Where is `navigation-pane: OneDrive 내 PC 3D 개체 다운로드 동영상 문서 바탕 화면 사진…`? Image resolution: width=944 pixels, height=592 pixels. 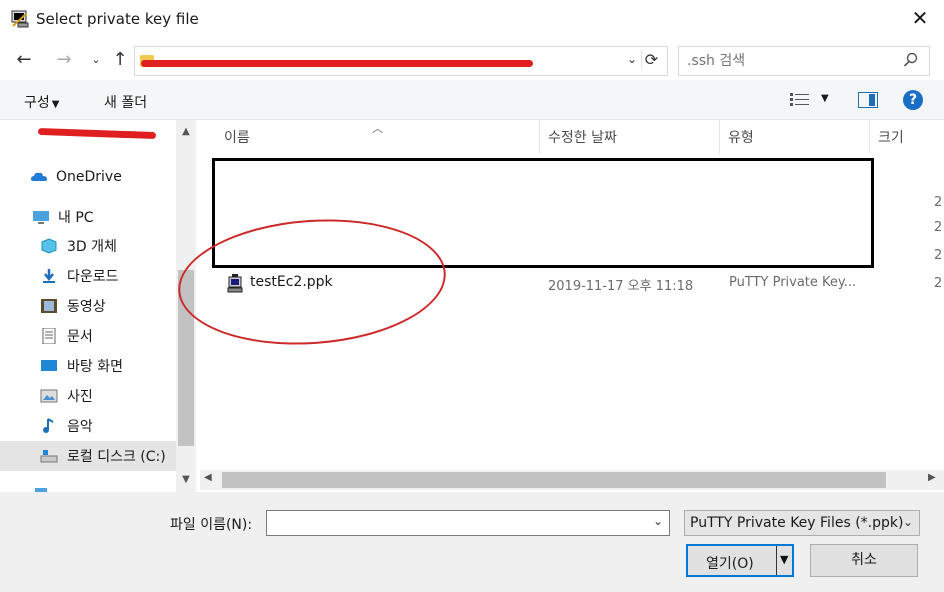 navigation-pane: OneDrive 내 PC 3D 개체 다운로드 동영상 문서 바탕 화면 사진… is located at coordinates (98, 306).